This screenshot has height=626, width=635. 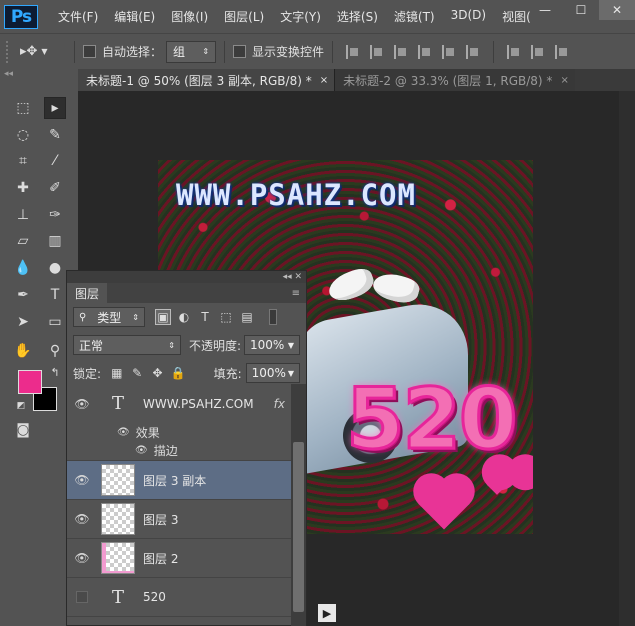 What do you see at coordinates (55, 188) in the screenshot?
I see `brush-tool-icon: ✐` at bounding box center [55, 188].